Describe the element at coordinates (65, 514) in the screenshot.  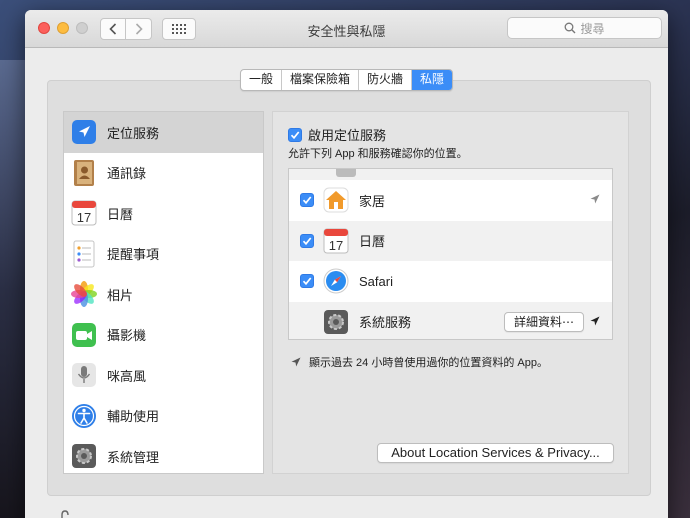
I see `lock-icon` at that location.